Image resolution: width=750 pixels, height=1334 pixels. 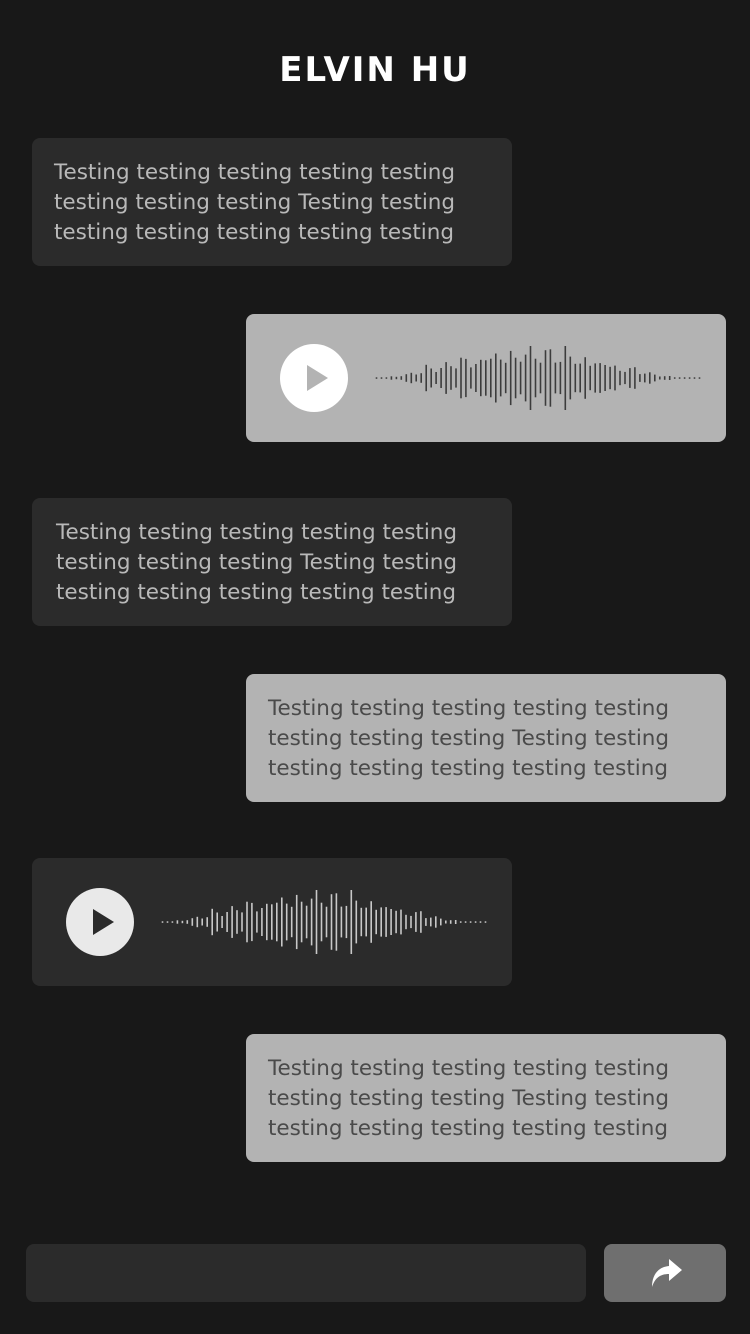 I want to click on audio-message-outgoing, so click(x=486, y=378).